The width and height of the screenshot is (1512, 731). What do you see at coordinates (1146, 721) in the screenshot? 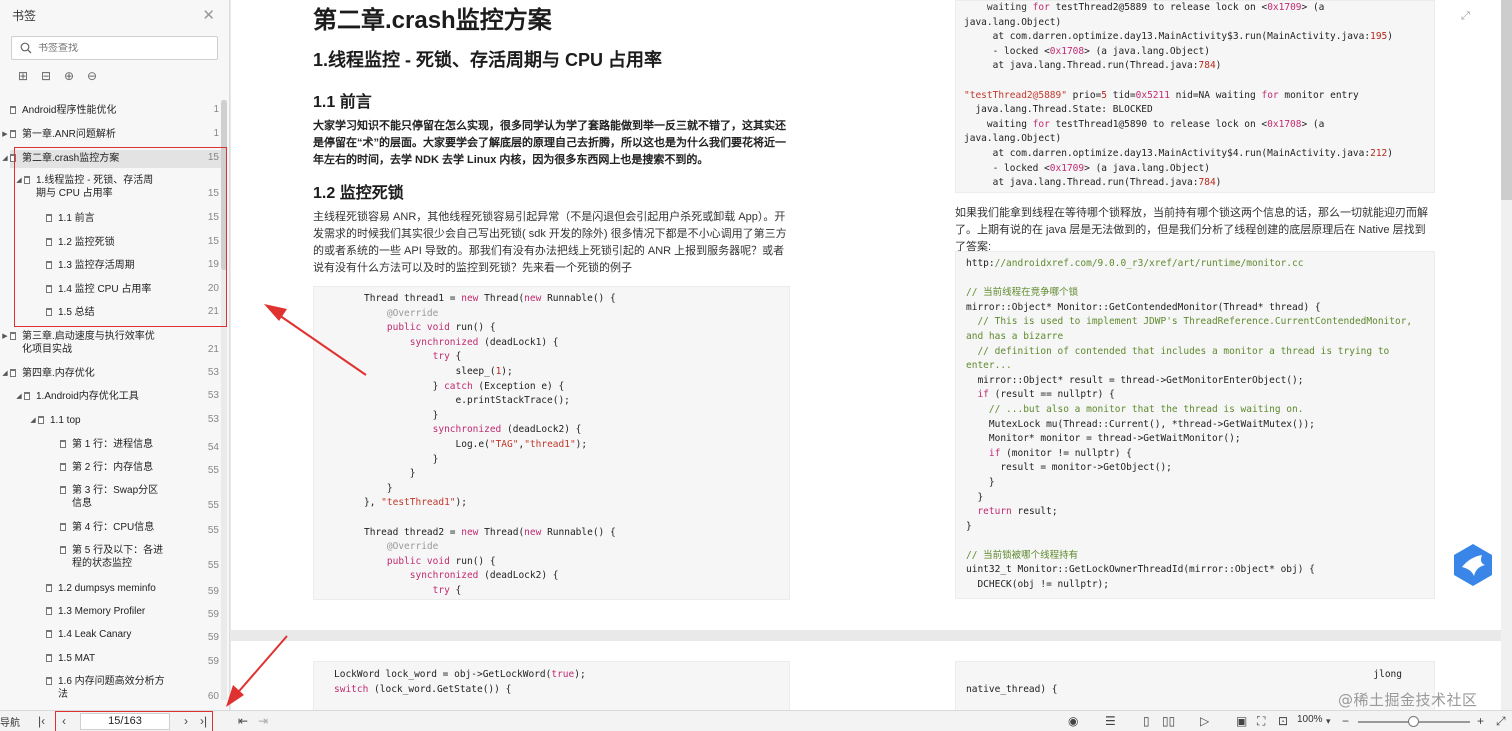
I see `single-page-icon: ▯` at bounding box center [1146, 721].